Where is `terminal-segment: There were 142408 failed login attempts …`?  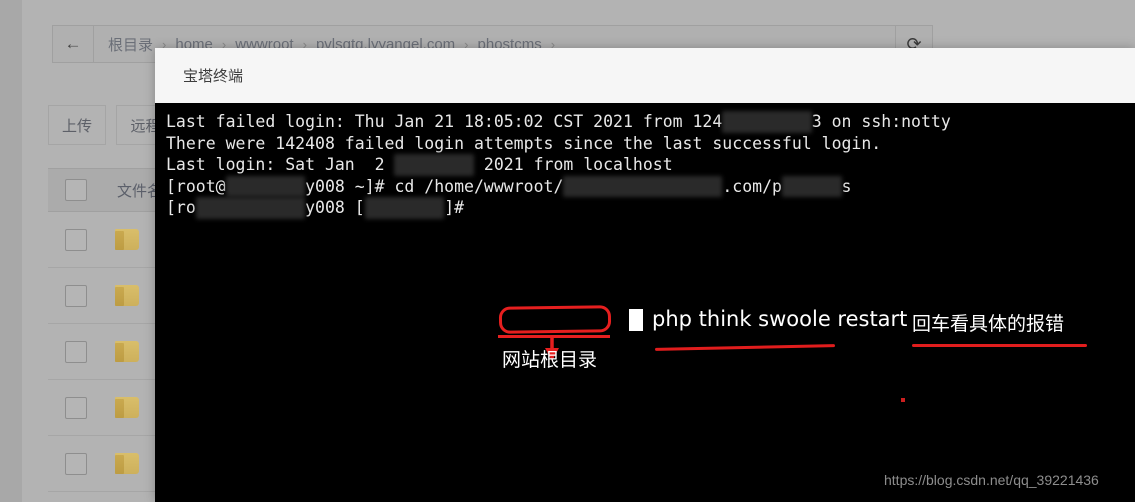 terminal-segment: There were 142408 failed login attempts … is located at coordinates (524, 143).